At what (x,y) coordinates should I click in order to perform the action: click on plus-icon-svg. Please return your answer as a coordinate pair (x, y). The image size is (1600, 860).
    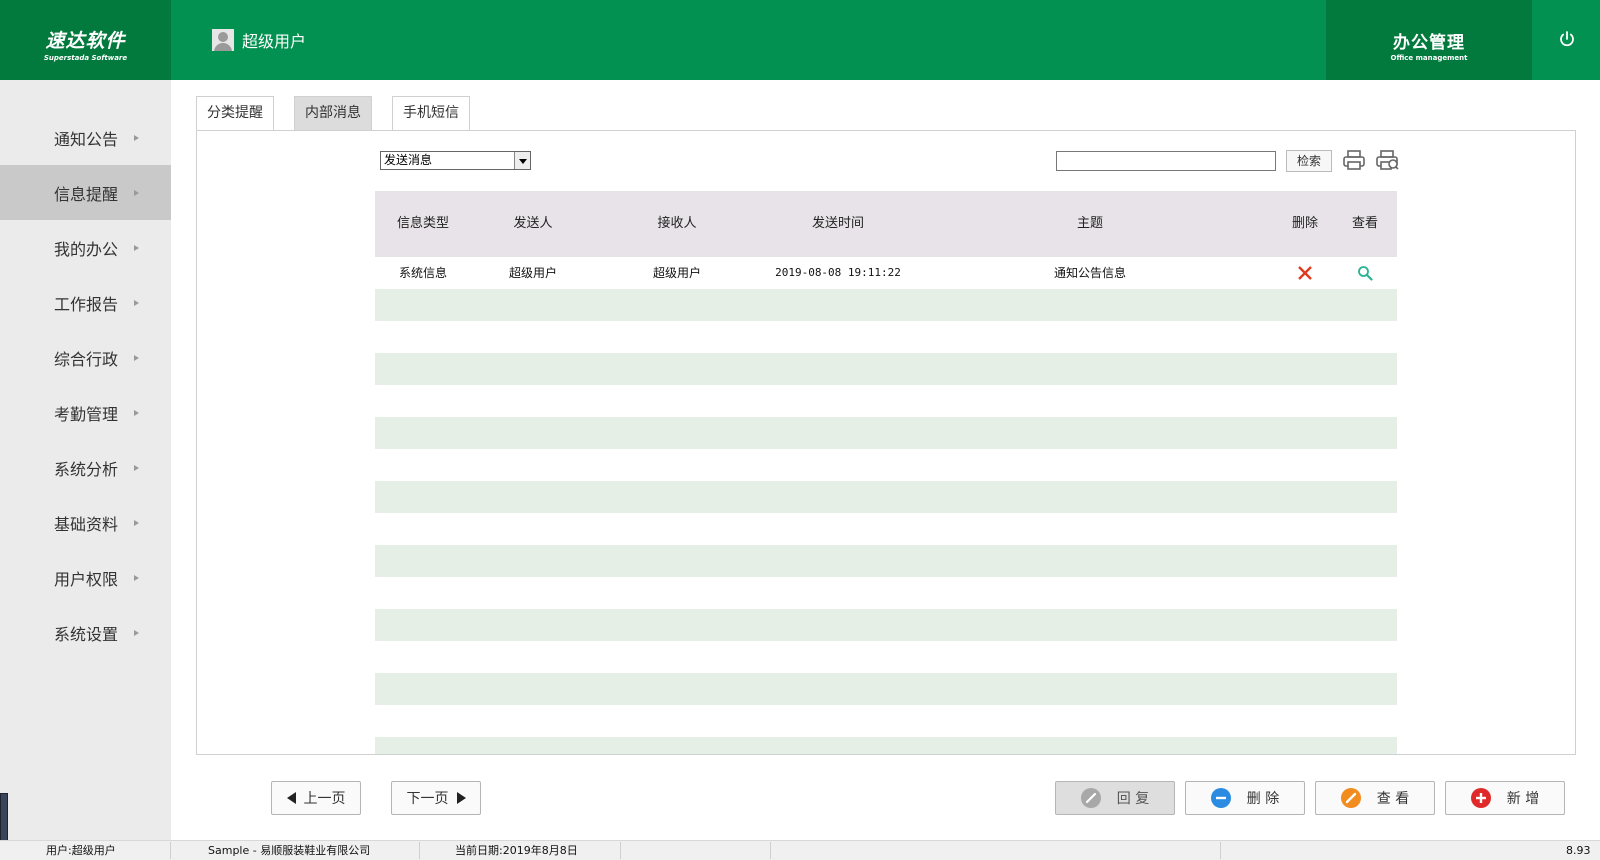
    Looking at the image, I should click on (1480, 798).